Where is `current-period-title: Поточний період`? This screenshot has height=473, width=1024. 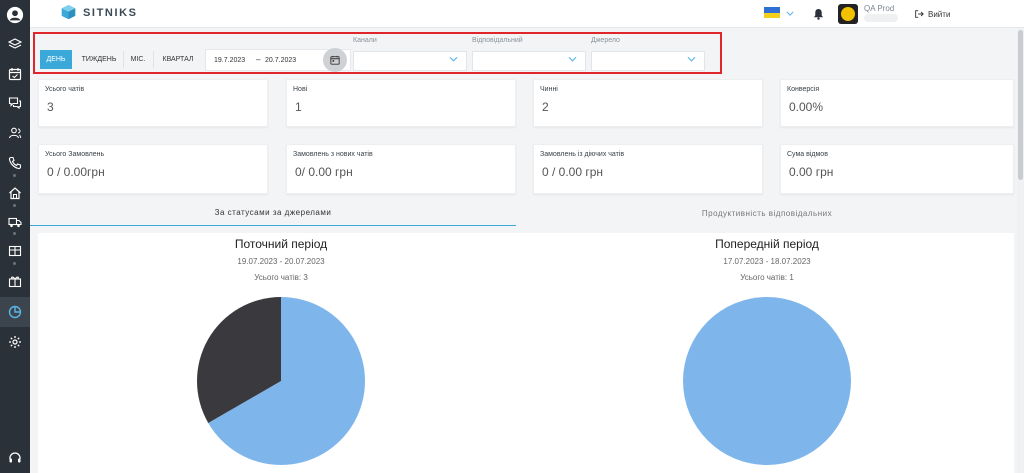 current-period-title: Поточний період is located at coordinates (281, 244).